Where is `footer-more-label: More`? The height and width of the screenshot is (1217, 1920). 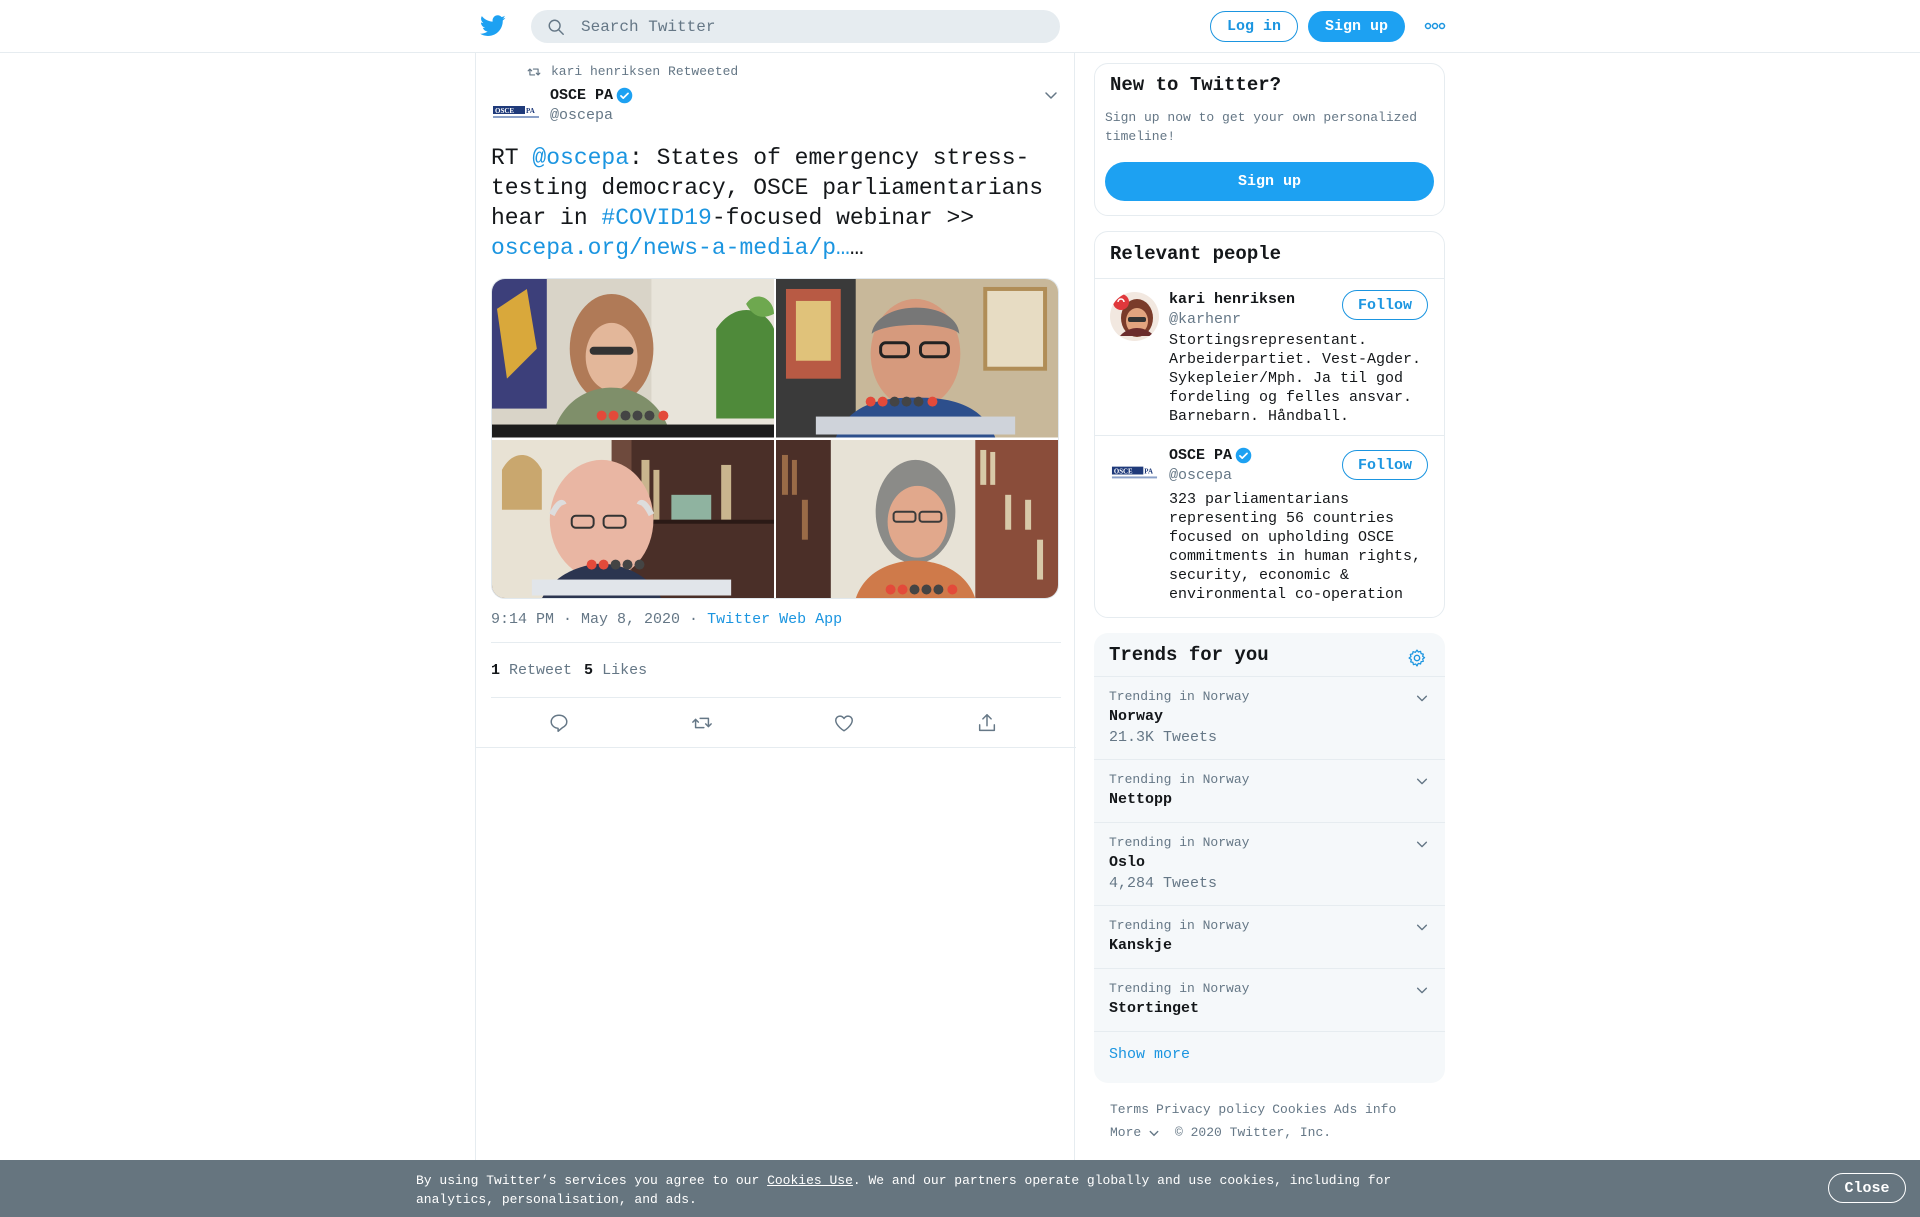 footer-more-label: More is located at coordinates (1126, 1132).